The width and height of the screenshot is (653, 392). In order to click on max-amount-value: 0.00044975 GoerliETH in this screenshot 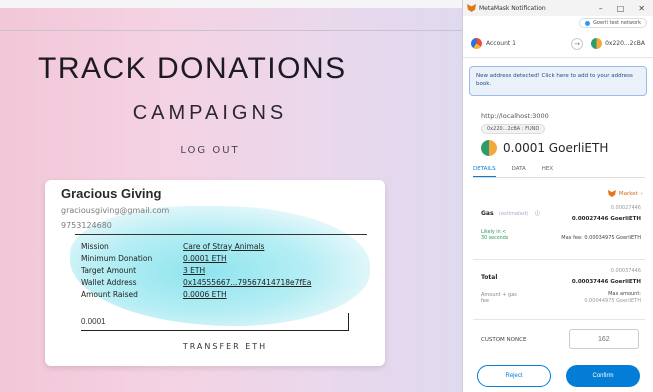, I will do `click(612, 301)`.